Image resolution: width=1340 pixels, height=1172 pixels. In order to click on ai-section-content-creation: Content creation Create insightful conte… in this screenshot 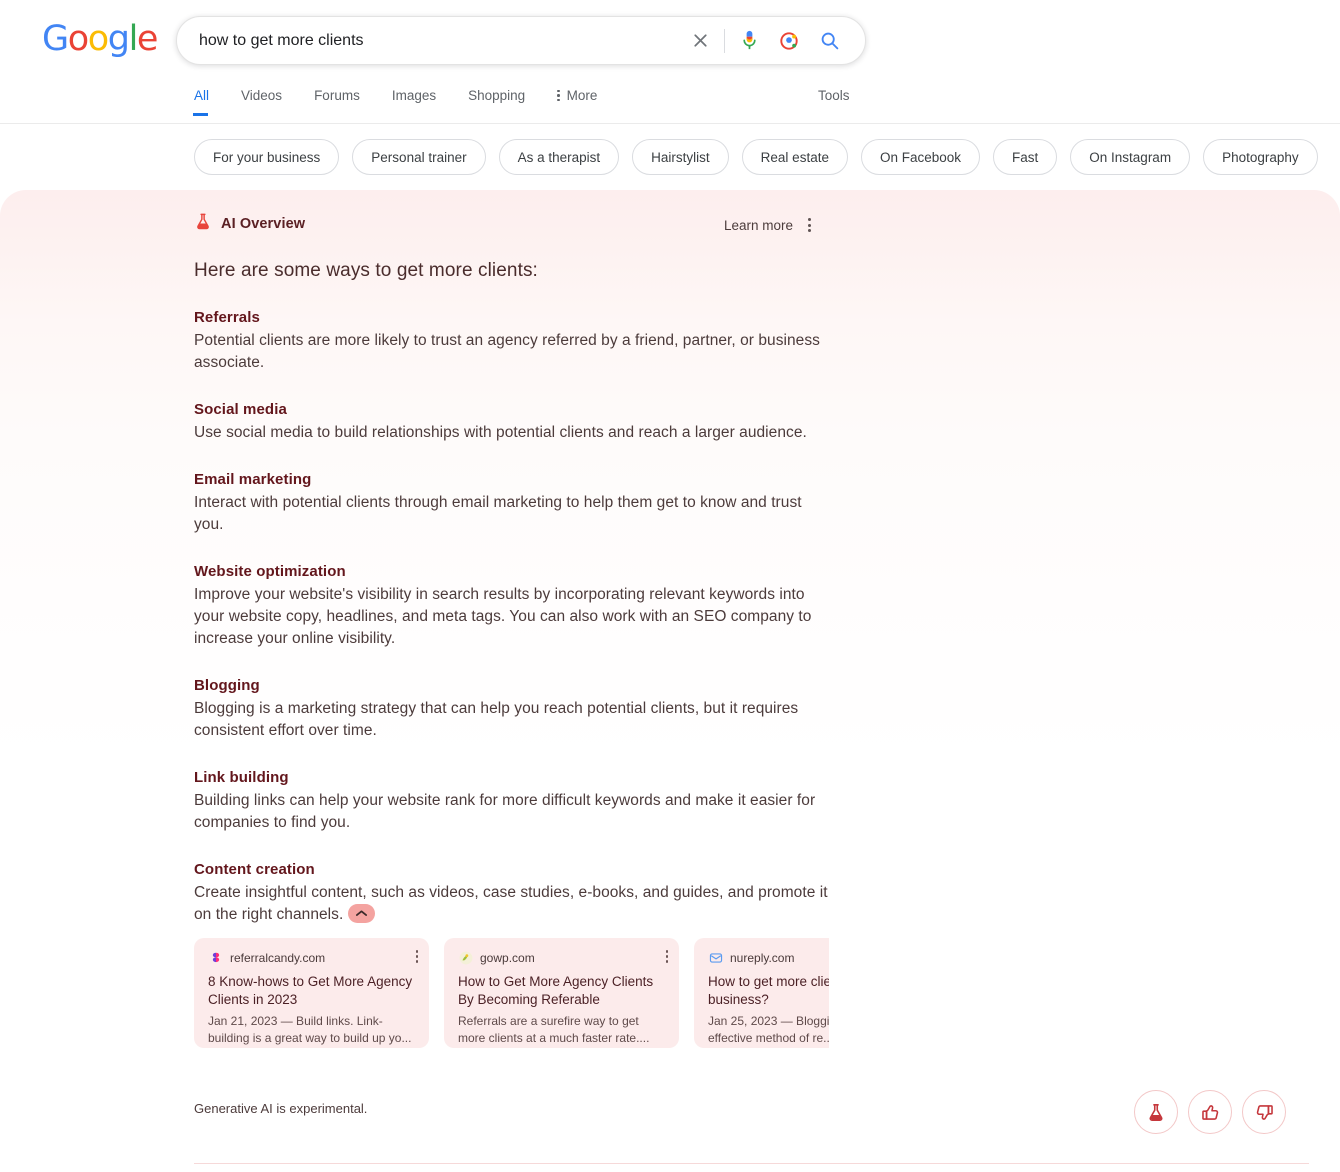, I will do `click(514, 893)`.